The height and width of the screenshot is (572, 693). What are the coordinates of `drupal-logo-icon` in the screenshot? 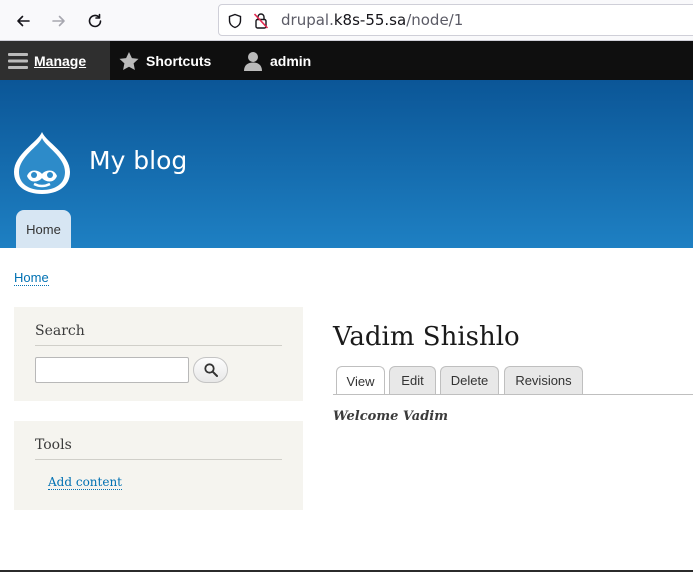 It's located at (42, 163).